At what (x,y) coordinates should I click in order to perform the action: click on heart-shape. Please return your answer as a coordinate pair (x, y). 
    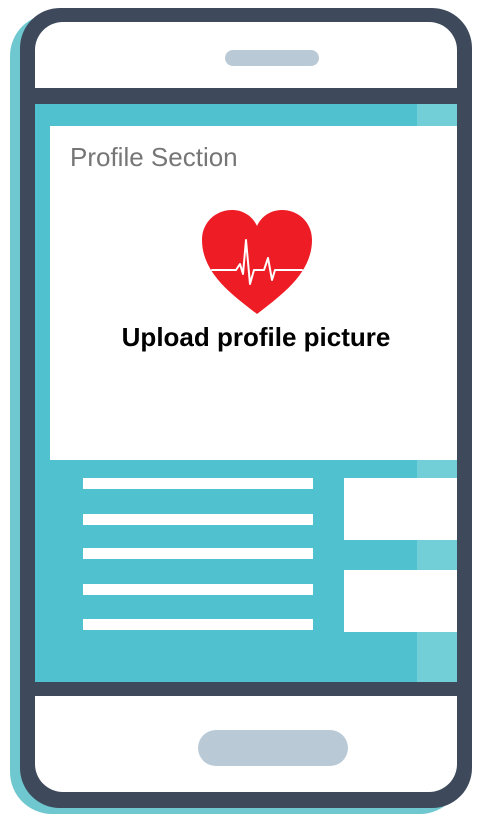
    Looking at the image, I should click on (257, 262).